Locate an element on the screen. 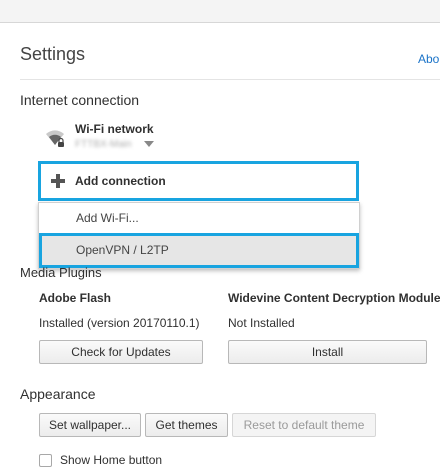 The height and width of the screenshot is (468, 440). show-home-button-label: Show Home button is located at coordinates (111, 460).